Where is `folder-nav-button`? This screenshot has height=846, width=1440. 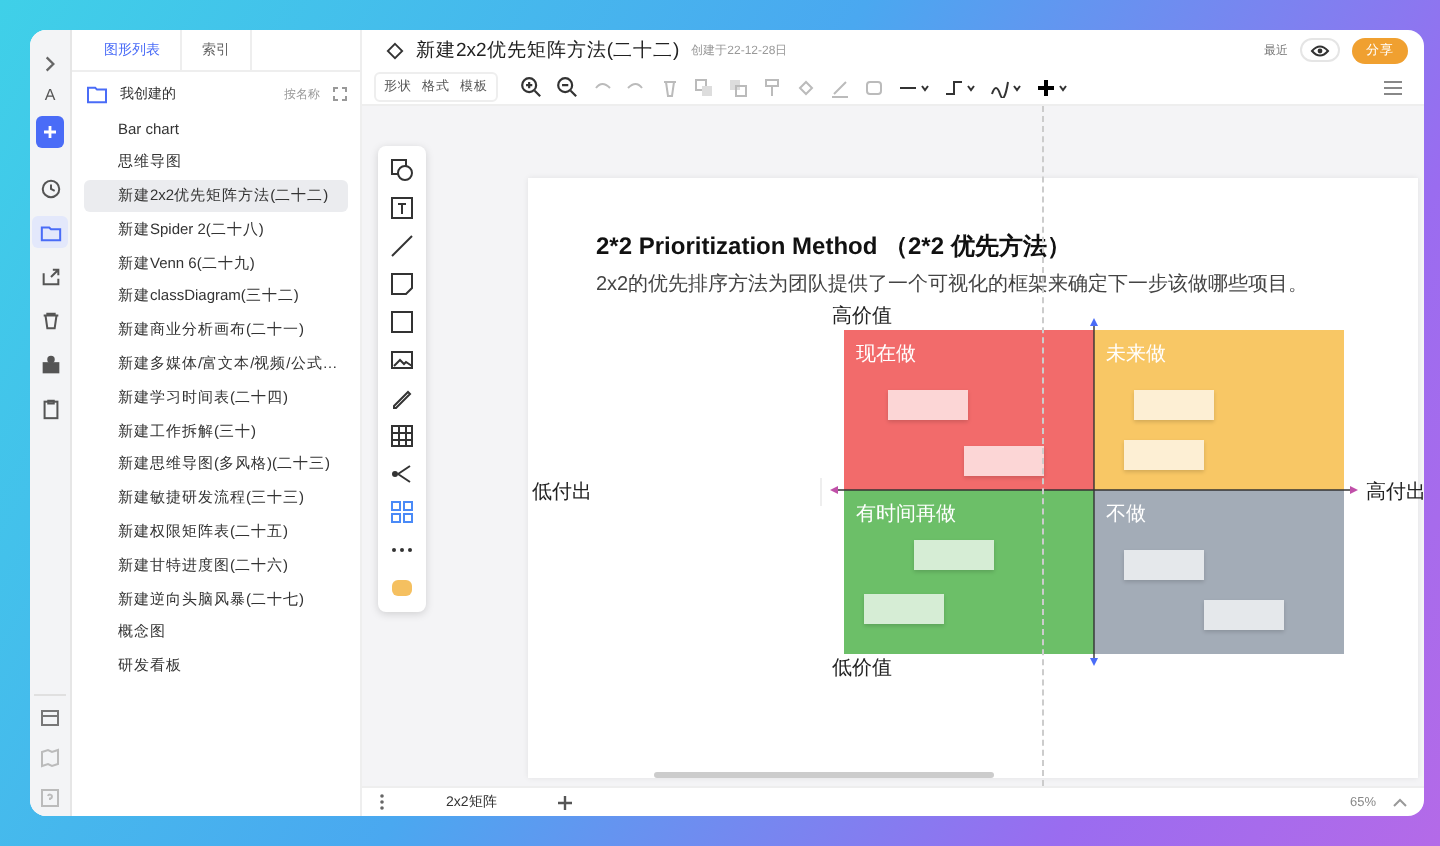 folder-nav-button is located at coordinates (50, 232).